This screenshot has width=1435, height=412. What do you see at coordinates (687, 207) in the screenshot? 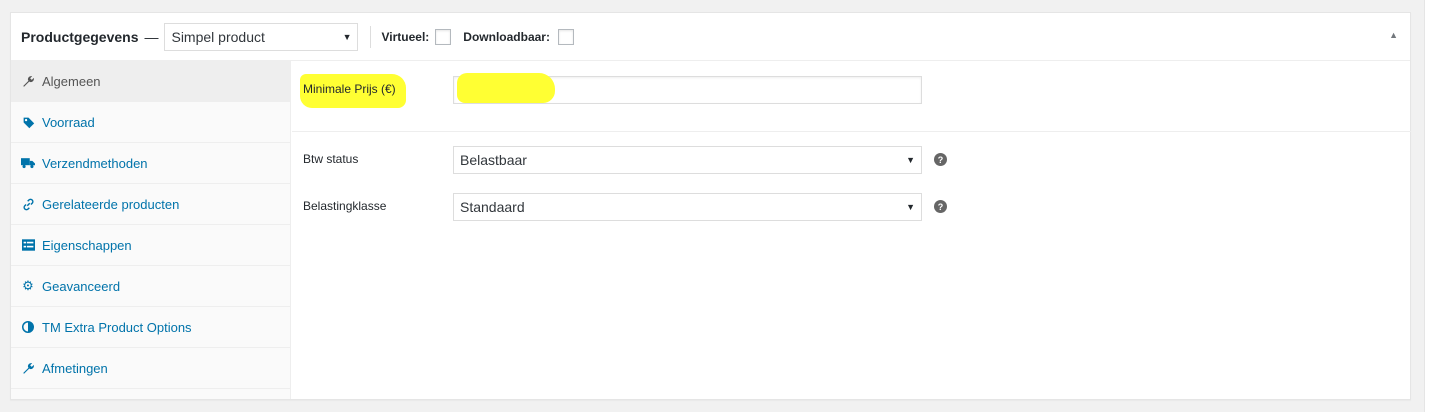
I see `tax-class-select: Standaard ▼` at bounding box center [687, 207].